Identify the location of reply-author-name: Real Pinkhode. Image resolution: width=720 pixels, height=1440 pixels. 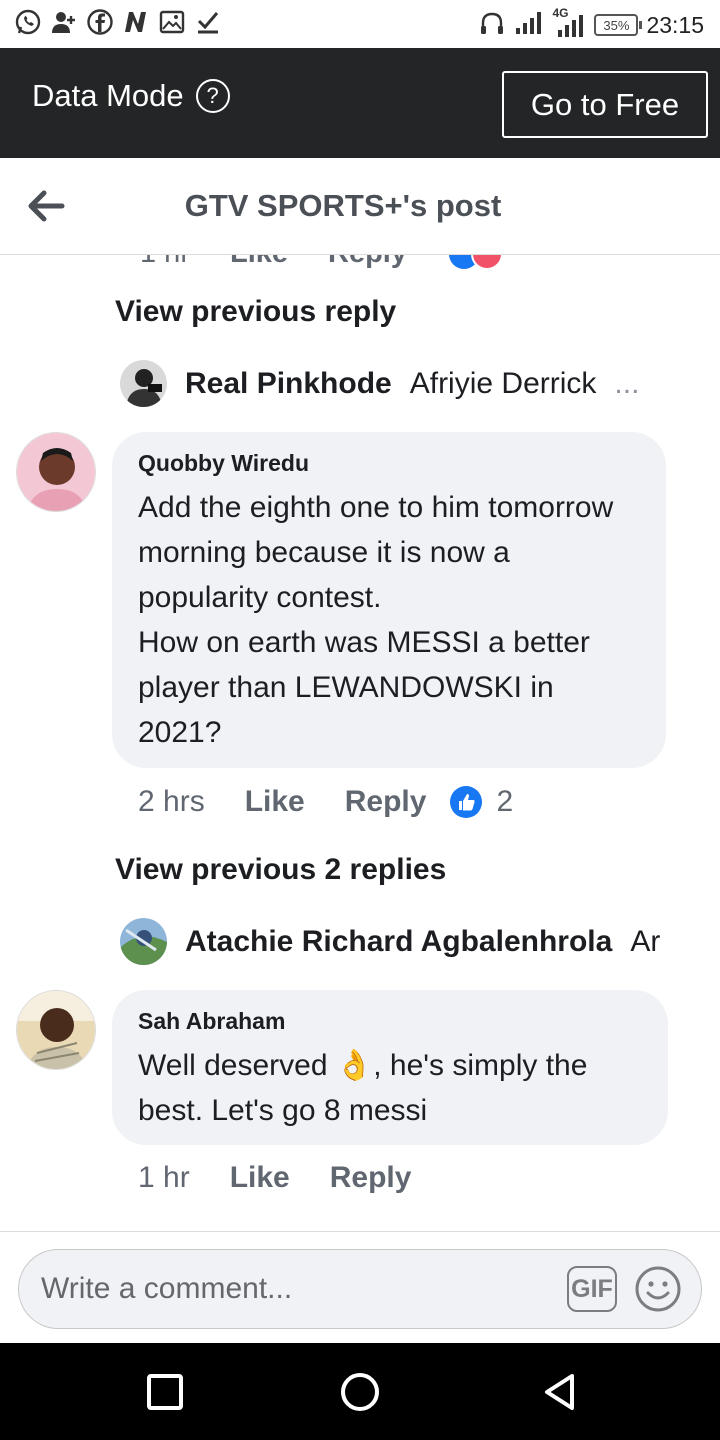
(288, 384).